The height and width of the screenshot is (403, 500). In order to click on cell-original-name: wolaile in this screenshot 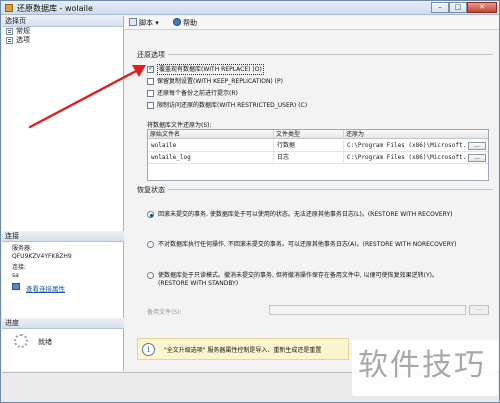, I will do `click(211, 146)`.